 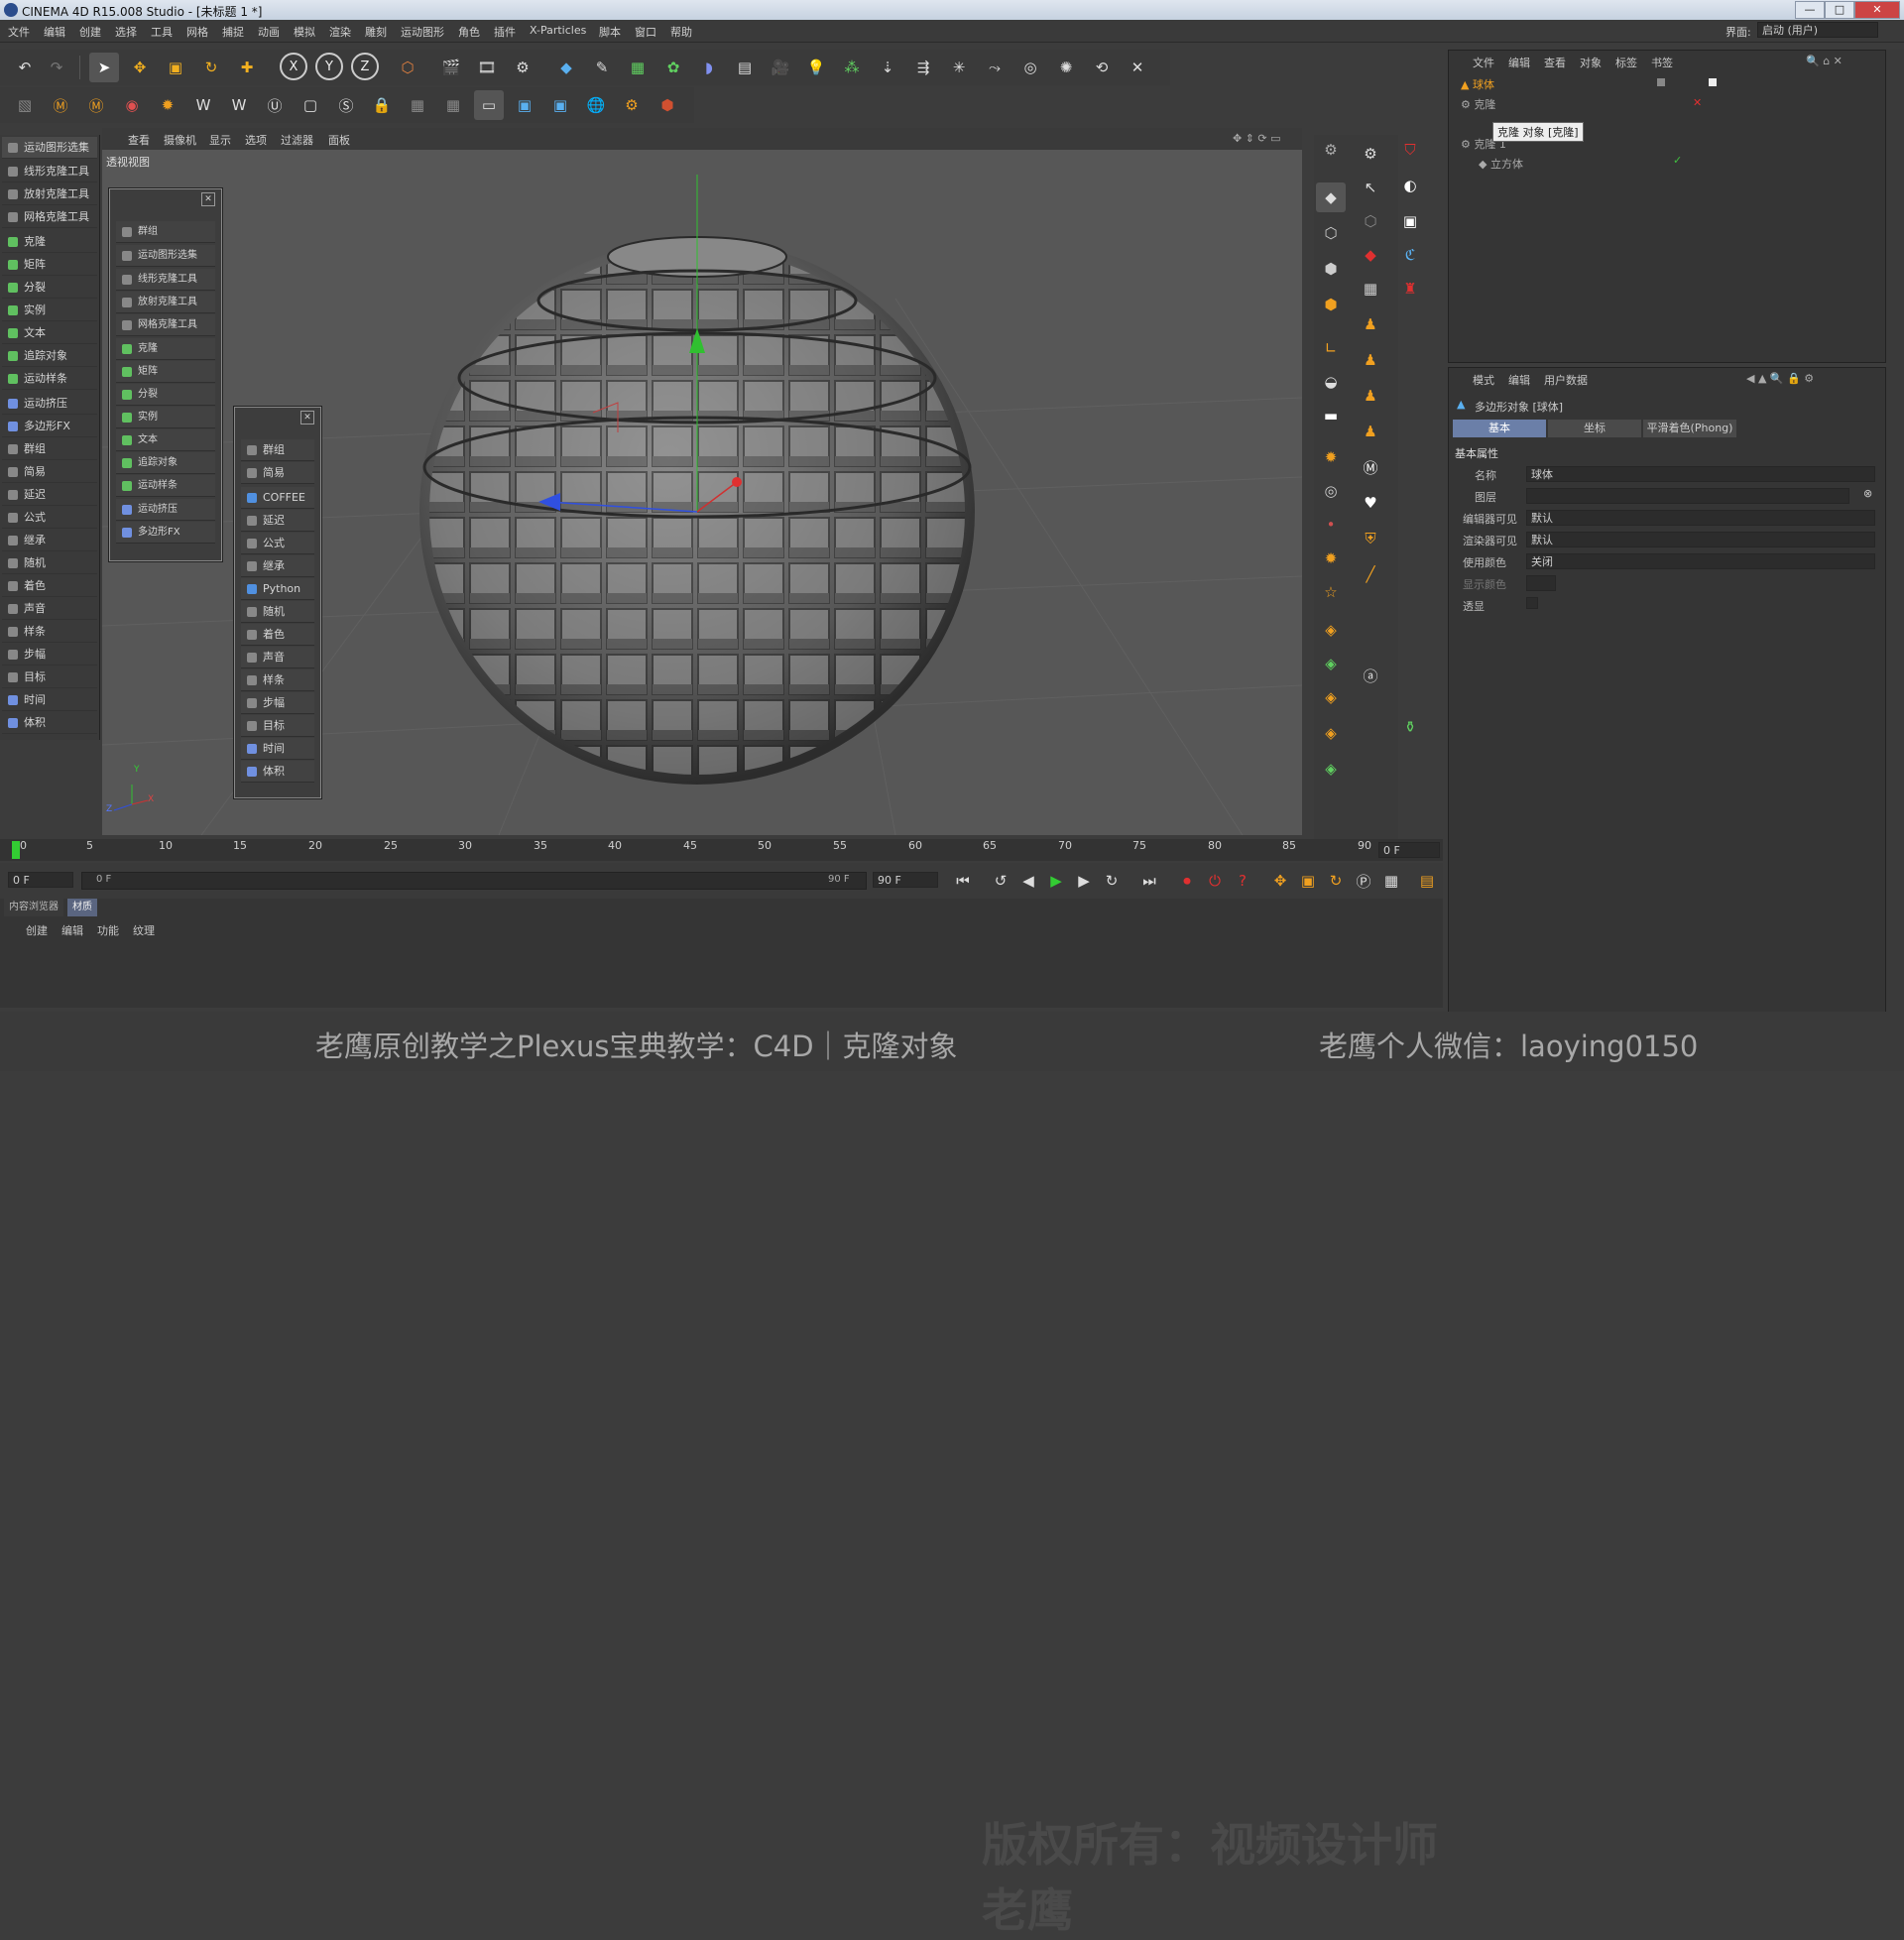 I want to click on x-axis-button: X, so click(x=293, y=66).